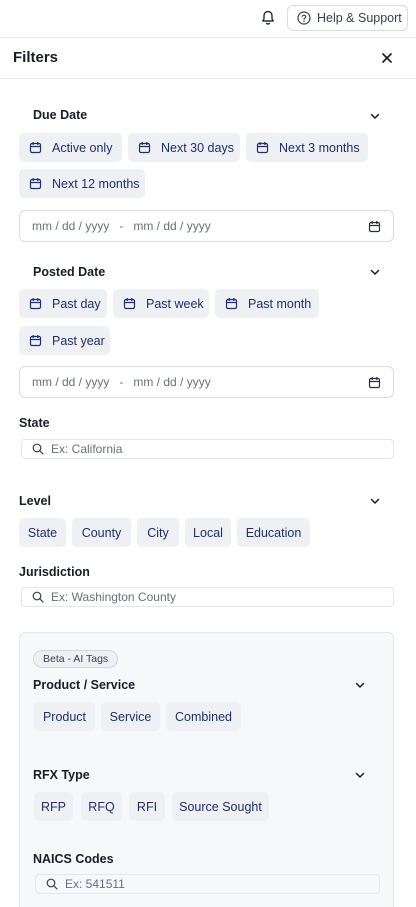 The image size is (416, 907). I want to click on chip-label: RFP, so click(53, 806).